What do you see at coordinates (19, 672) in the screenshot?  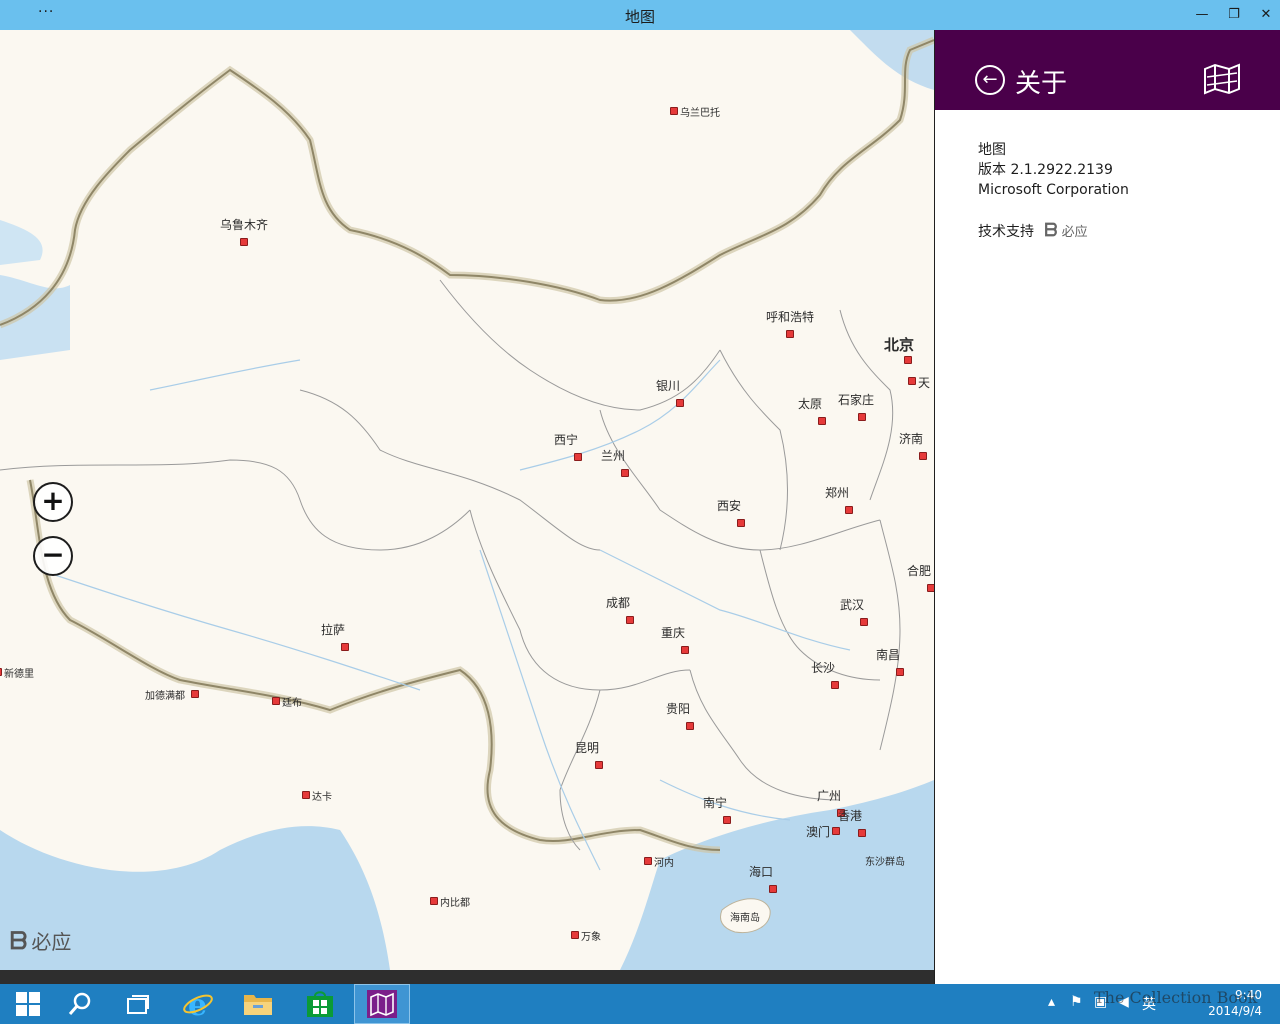 I see `city-label: 新德里` at bounding box center [19, 672].